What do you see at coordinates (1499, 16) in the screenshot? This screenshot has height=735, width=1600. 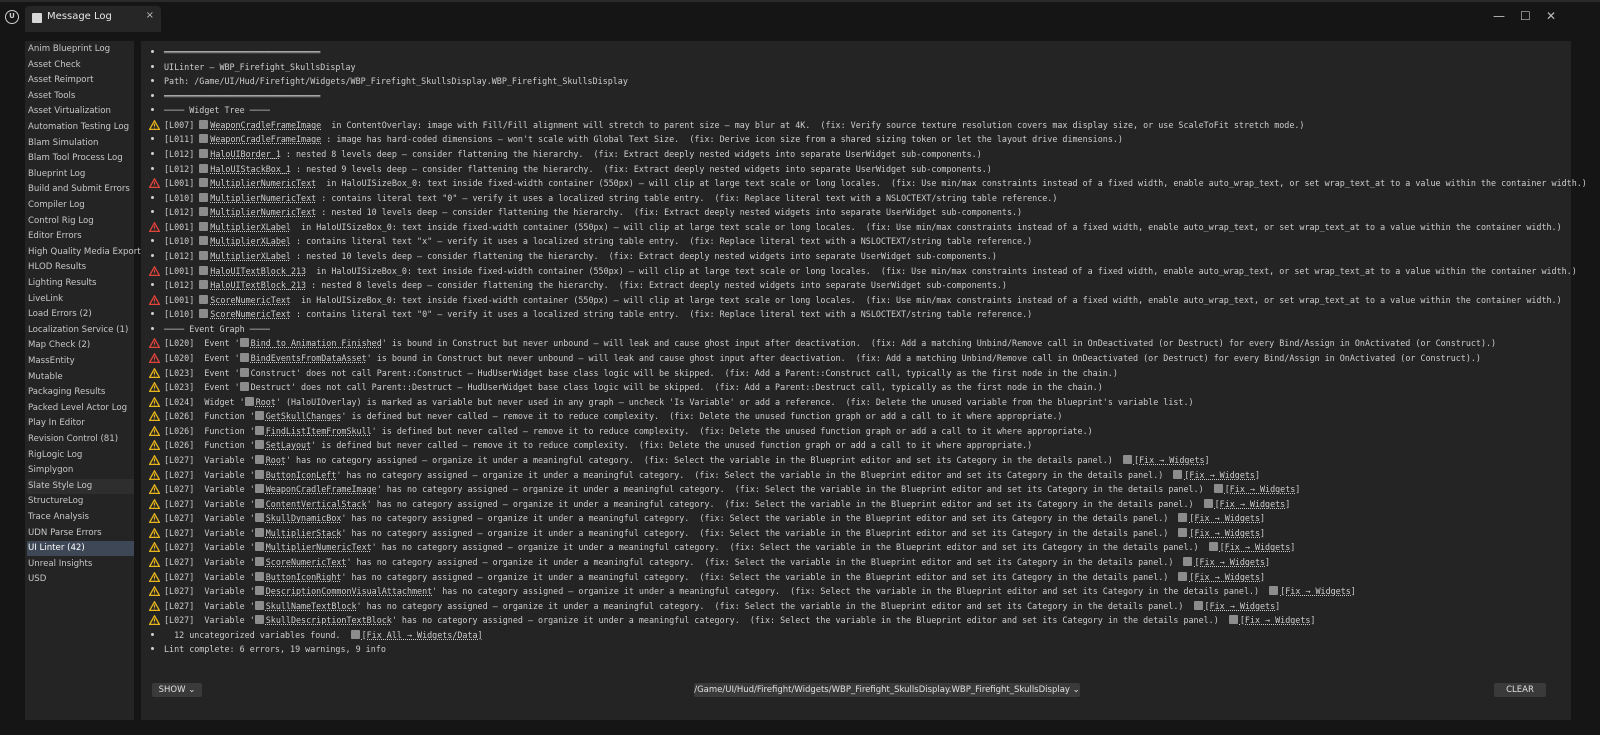 I see `minimize-icon: —` at bounding box center [1499, 16].